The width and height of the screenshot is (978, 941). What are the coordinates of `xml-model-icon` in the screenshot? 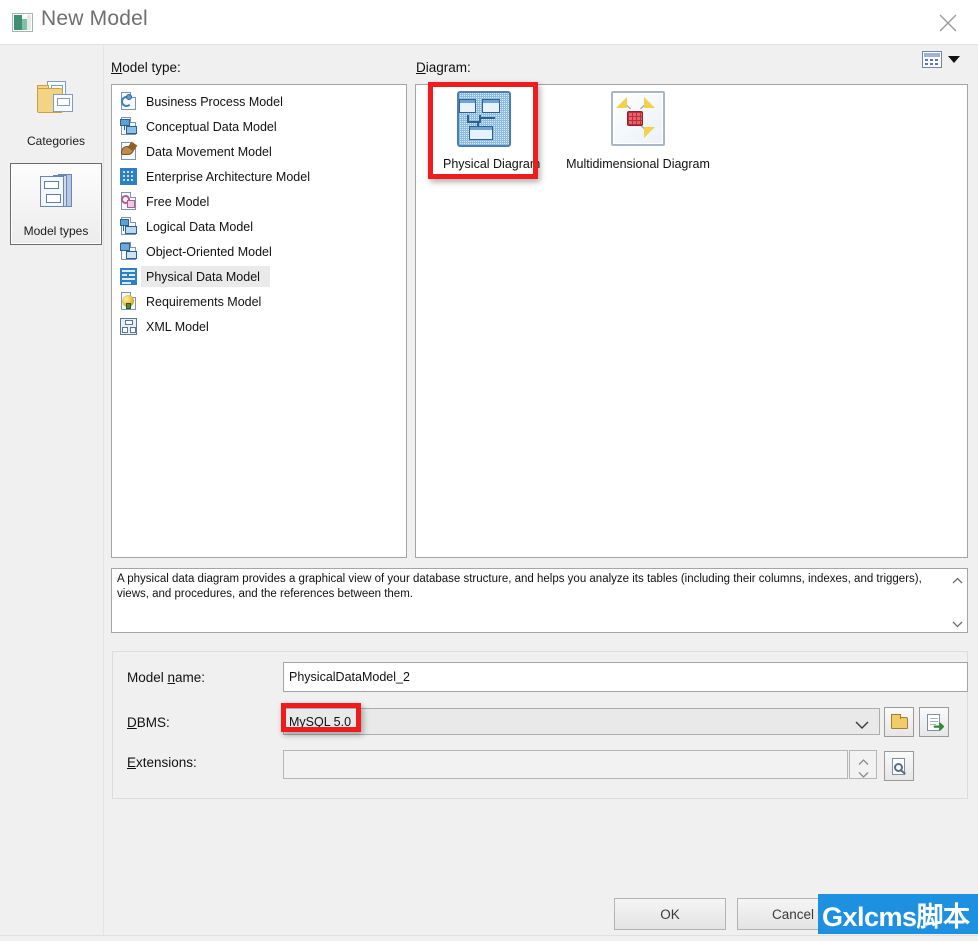 It's located at (129, 326).